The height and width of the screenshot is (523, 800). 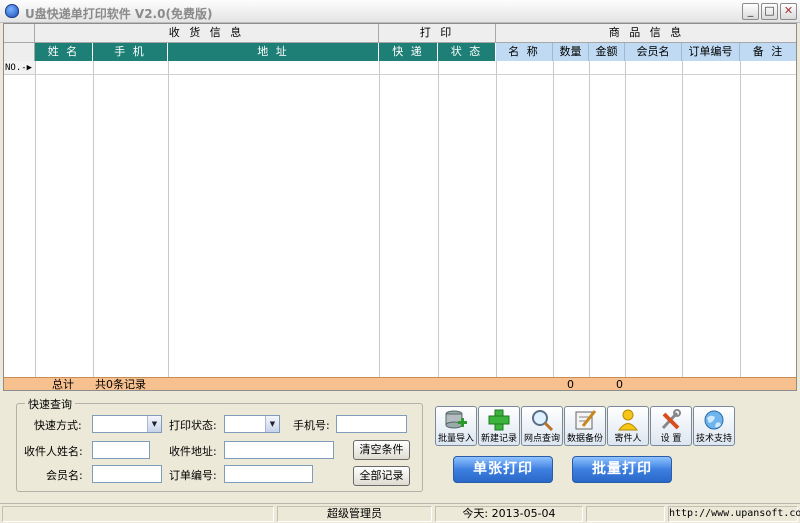 I want to click on batch-print-button: 批量打印, so click(x=622, y=469).